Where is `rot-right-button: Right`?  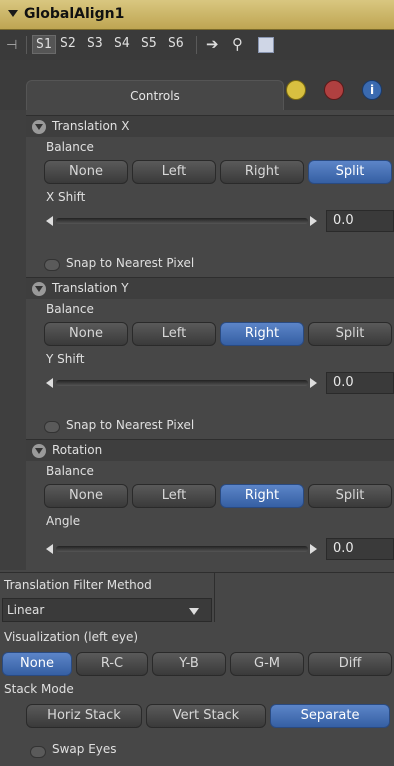
rot-right-button: Right is located at coordinates (262, 496).